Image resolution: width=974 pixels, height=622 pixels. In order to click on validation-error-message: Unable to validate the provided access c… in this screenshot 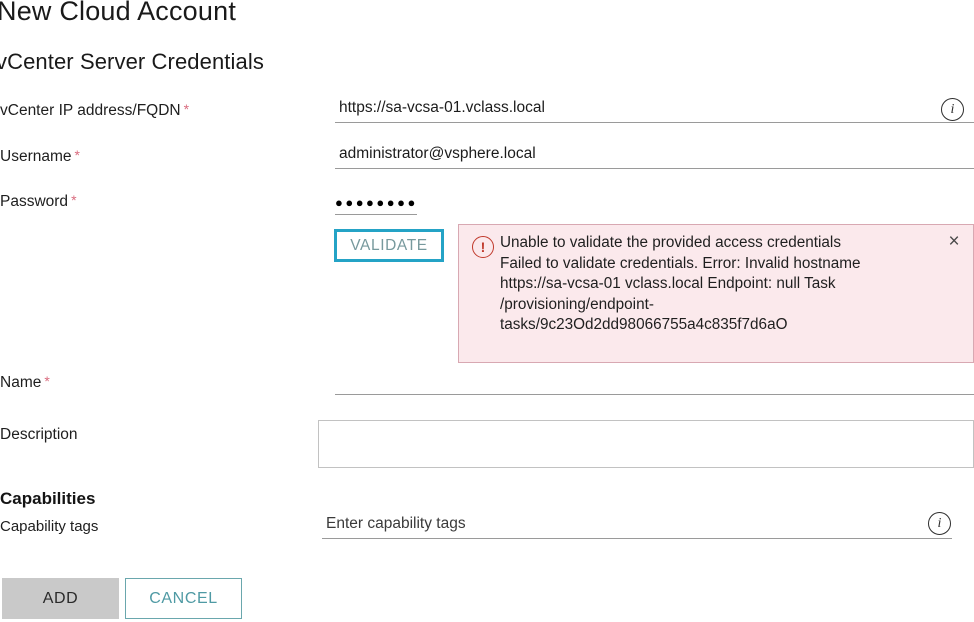, I will do `click(680, 284)`.